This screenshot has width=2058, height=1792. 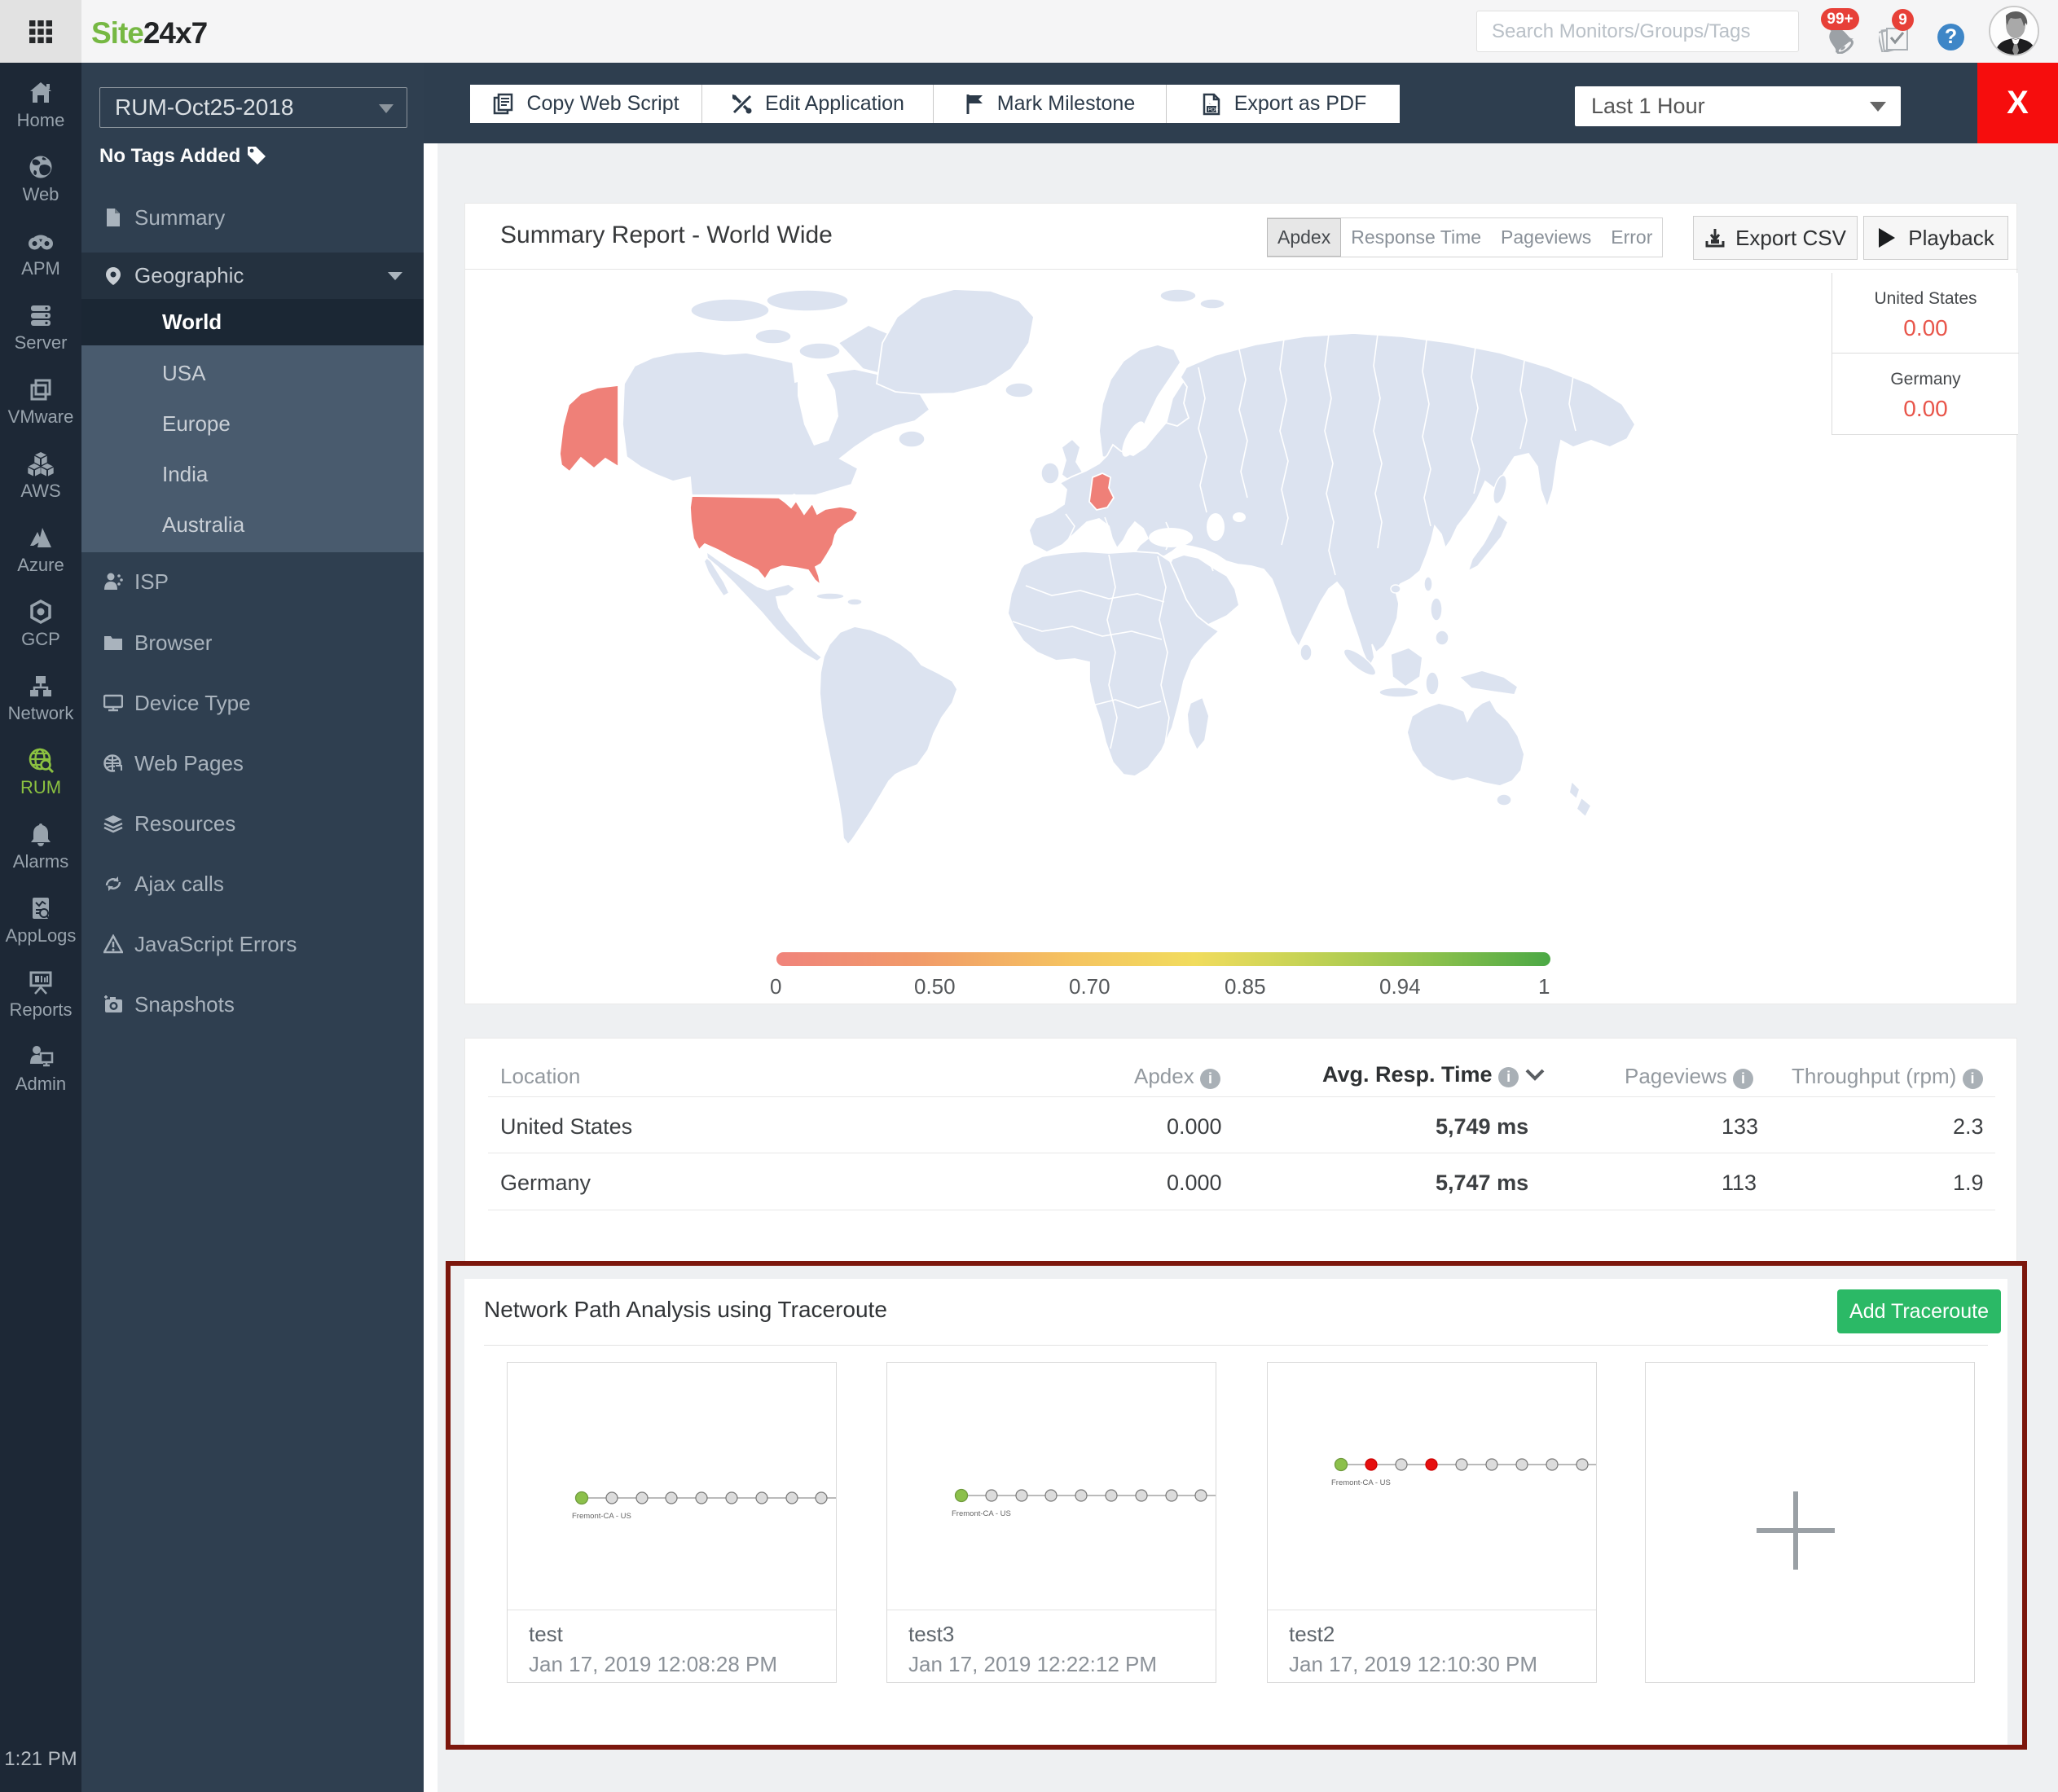 I want to click on svg-text: PDF, so click(x=1212, y=109).